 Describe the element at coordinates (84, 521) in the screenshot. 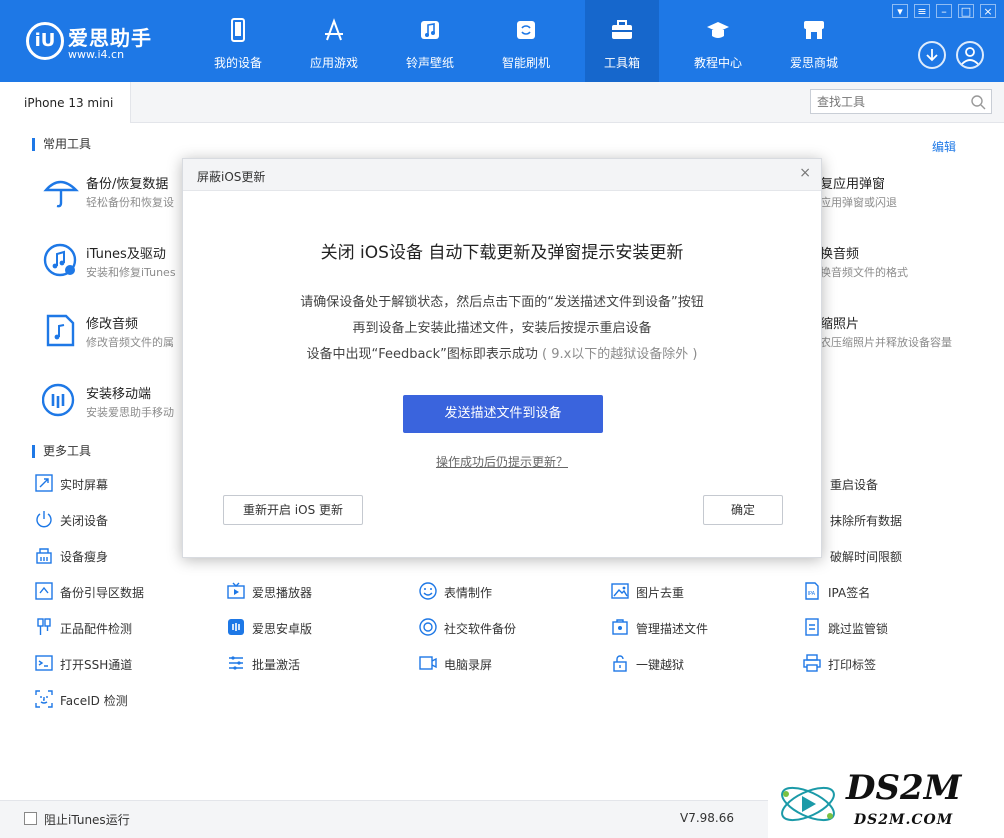

I see `tool-label: 关闭设备` at that location.